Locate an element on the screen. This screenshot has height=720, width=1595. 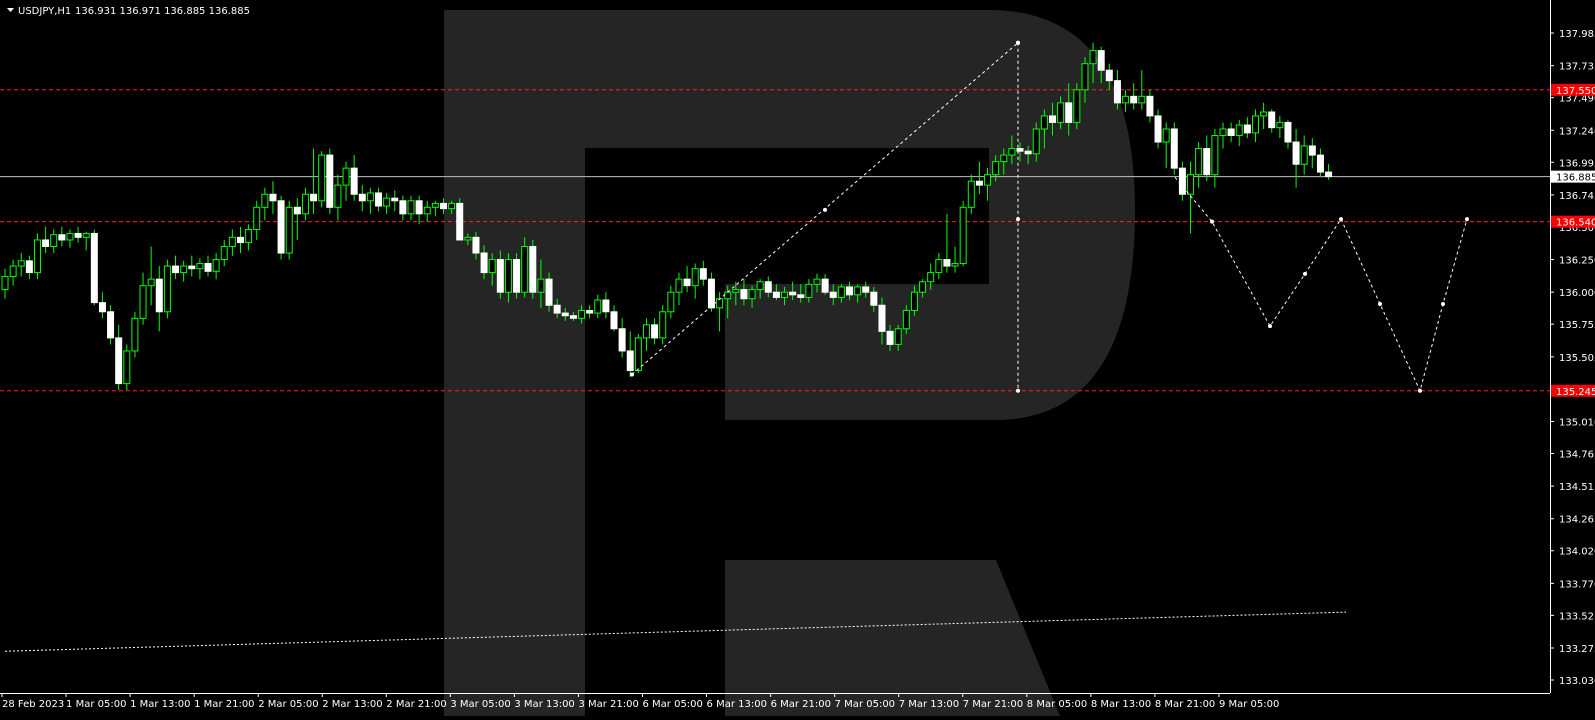
trend-line is located at coordinates (675, 631).